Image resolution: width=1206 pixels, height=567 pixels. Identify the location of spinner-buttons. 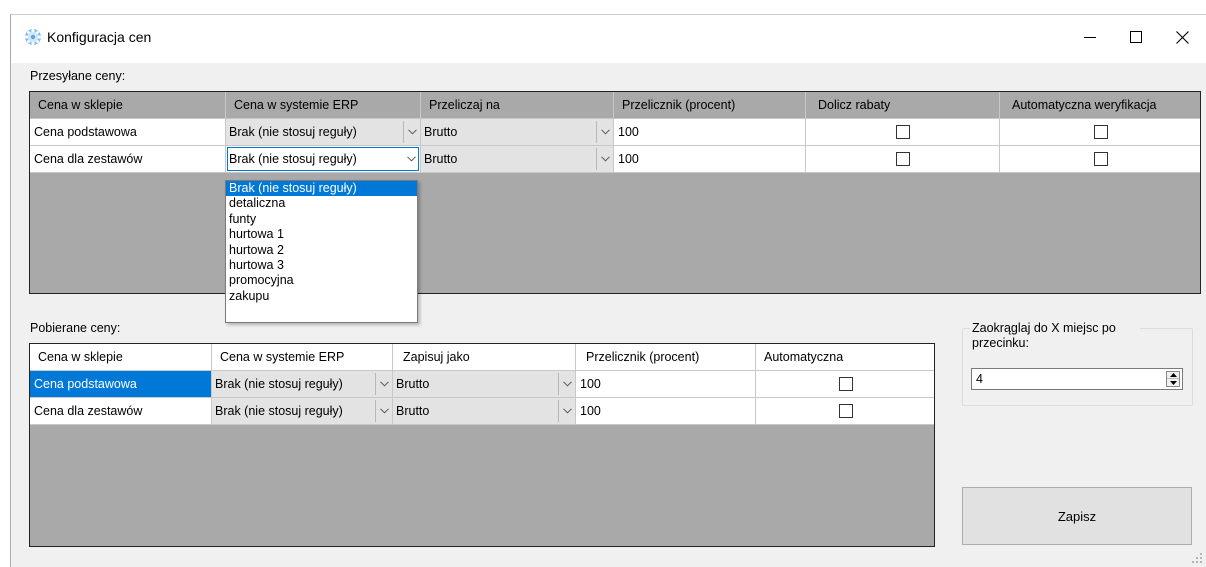
(1173, 379).